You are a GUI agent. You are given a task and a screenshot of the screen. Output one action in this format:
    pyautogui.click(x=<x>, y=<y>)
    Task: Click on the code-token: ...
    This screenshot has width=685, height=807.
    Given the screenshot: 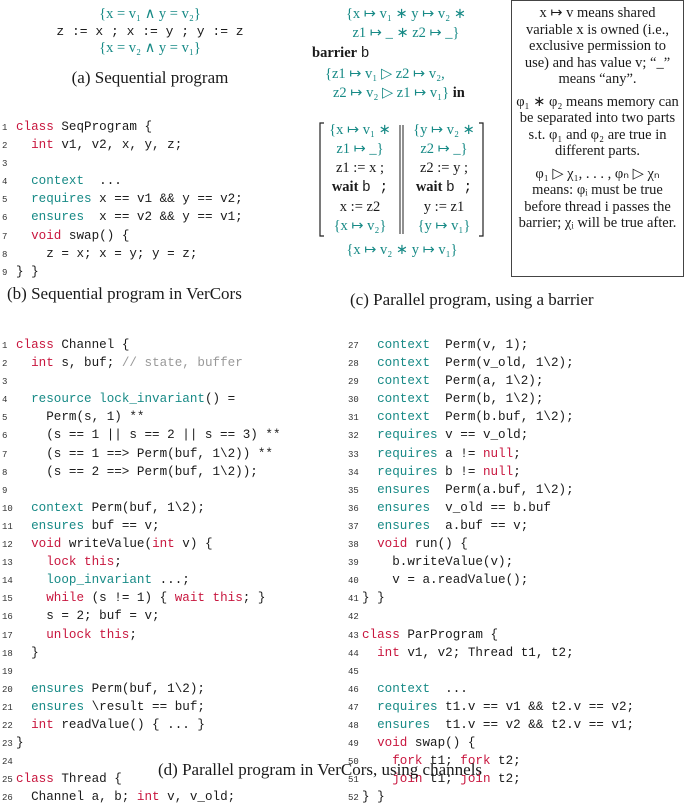 What is the action you would take?
    pyautogui.click(x=103, y=181)
    